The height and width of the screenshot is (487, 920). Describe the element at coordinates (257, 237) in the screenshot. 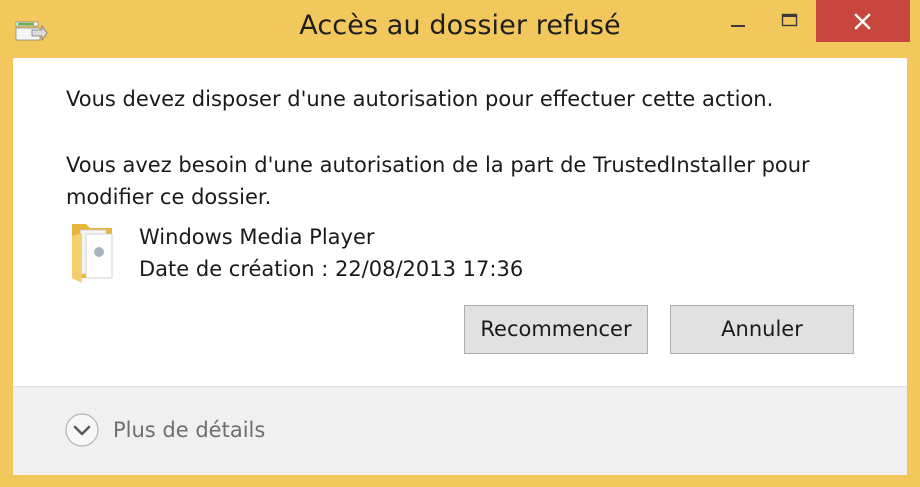

I see `folder-name: Windows Media Player` at that location.